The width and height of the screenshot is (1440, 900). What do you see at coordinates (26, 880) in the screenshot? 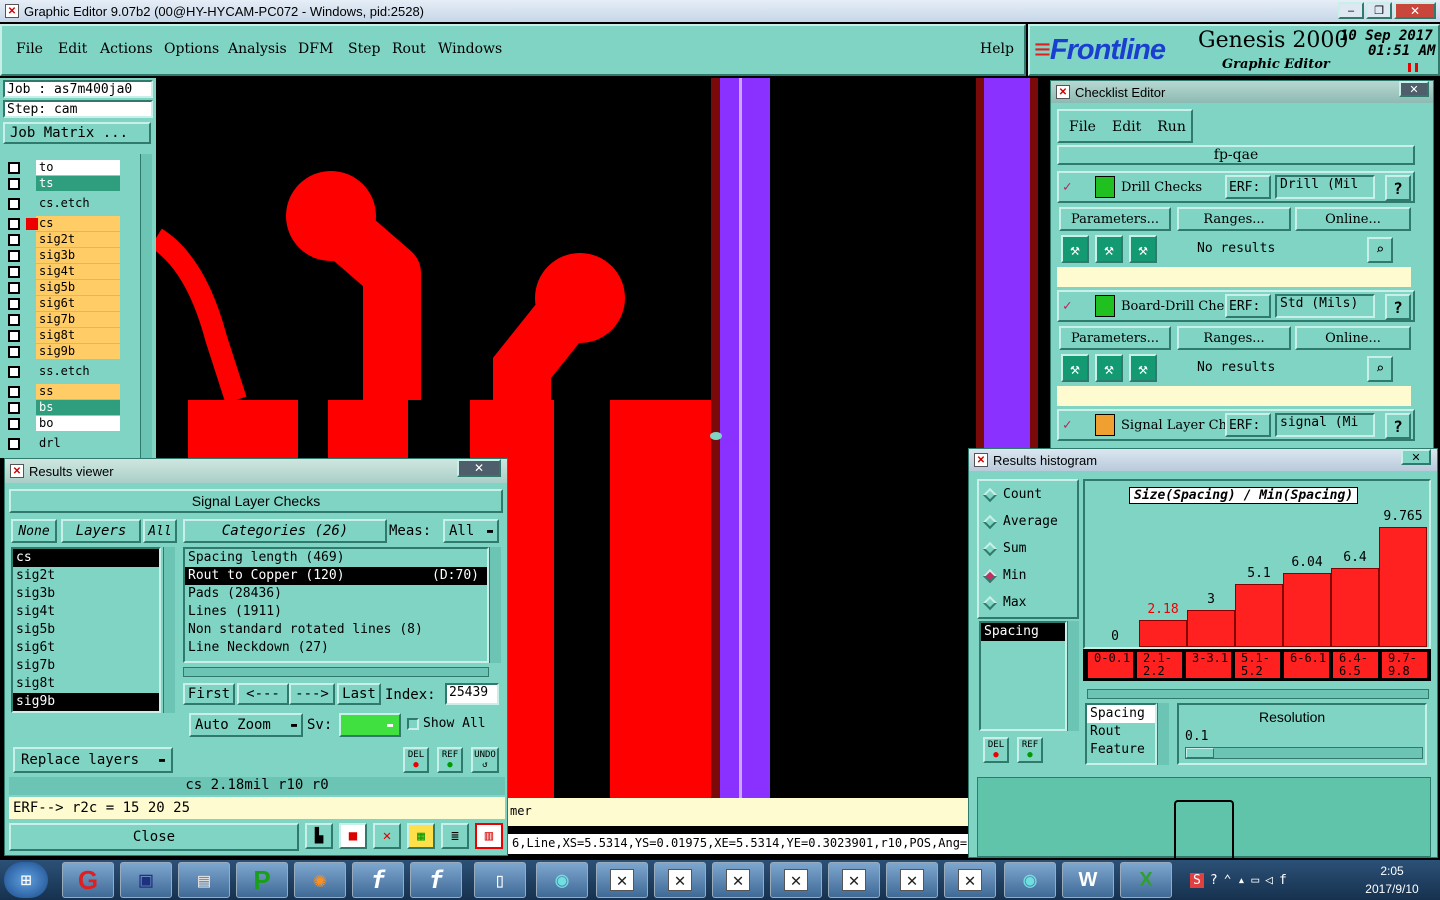
I see `start-button: ⊞` at bounding box center [26, 880].